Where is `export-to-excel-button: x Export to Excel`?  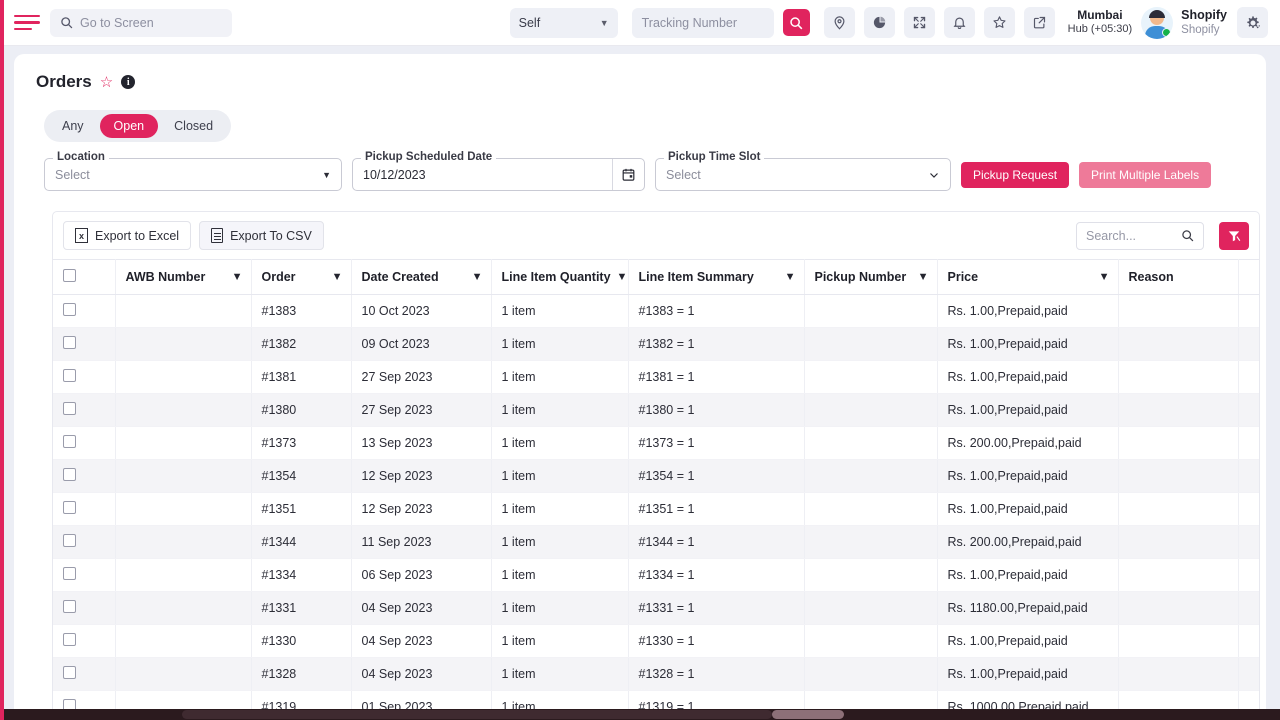
export-to-excel-button: x Export to Excel is located at coordinates (127, 235).